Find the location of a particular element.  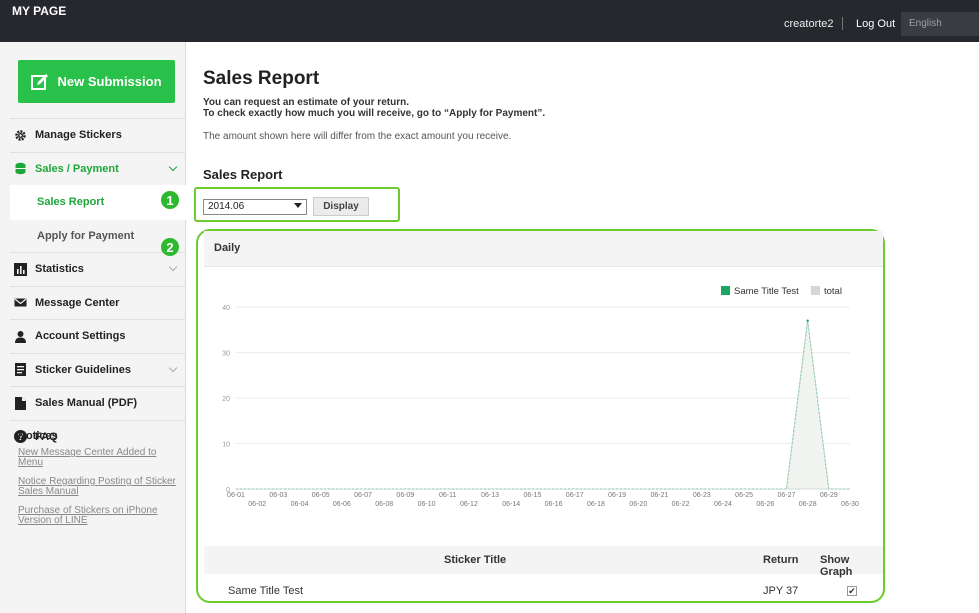

new-submission-button: New Submission is located at coordinates (96, 81).